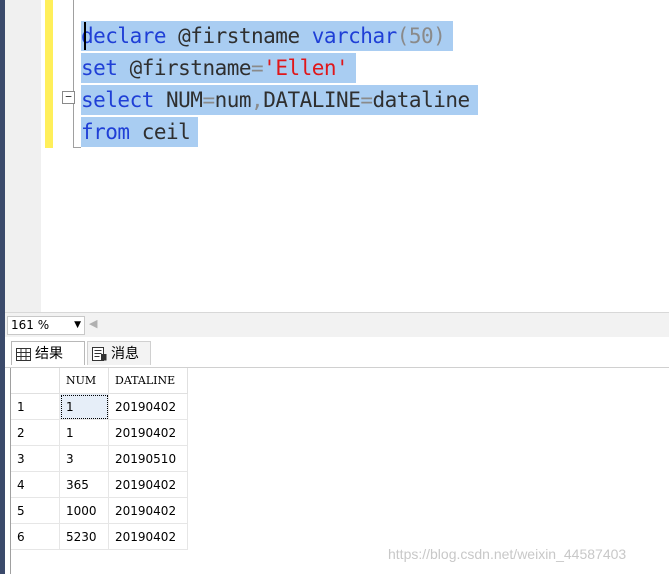 The height and width of the screenshot is (574, 669). Describe the element at coordinates (73, 74) in the screenshot. I see `fold-guide-line` at that location.